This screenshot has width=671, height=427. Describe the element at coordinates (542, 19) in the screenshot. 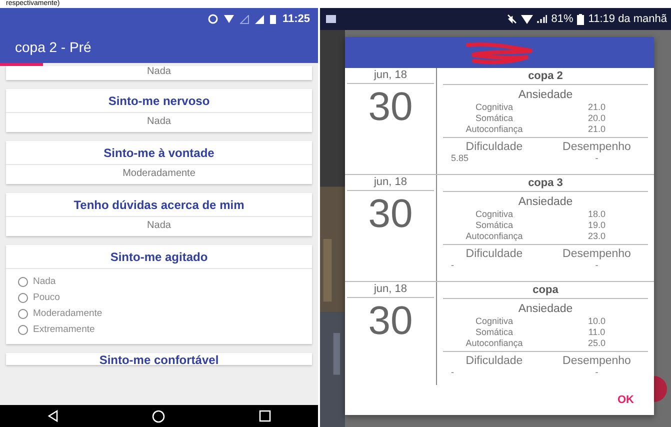

I see `signal-icon` at that location.